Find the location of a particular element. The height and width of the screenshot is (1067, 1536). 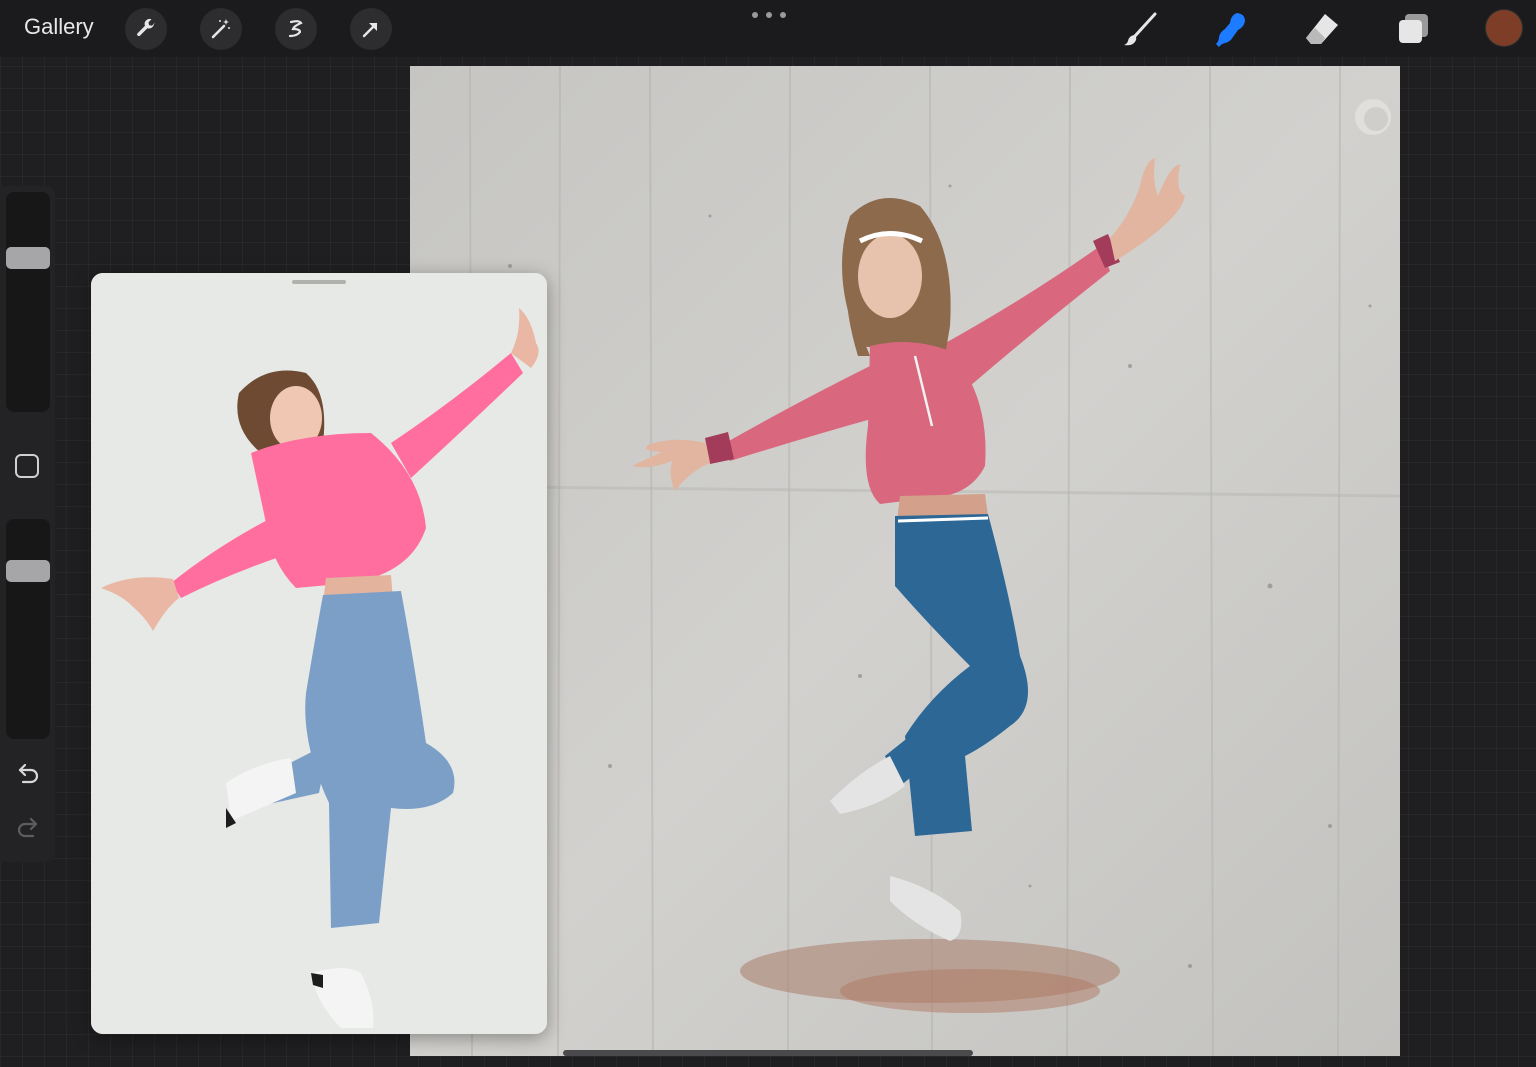

selection-icon is located at coordinates (295, 29).